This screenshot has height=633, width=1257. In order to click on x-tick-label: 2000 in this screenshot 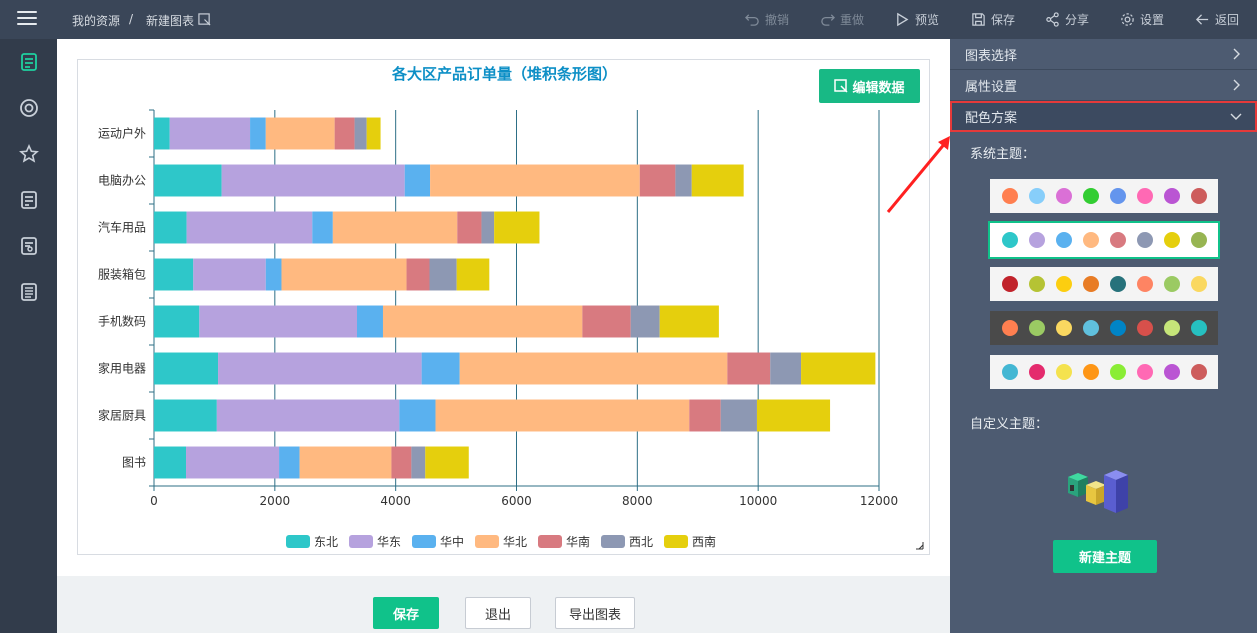, I will do `click(275, 501)`.